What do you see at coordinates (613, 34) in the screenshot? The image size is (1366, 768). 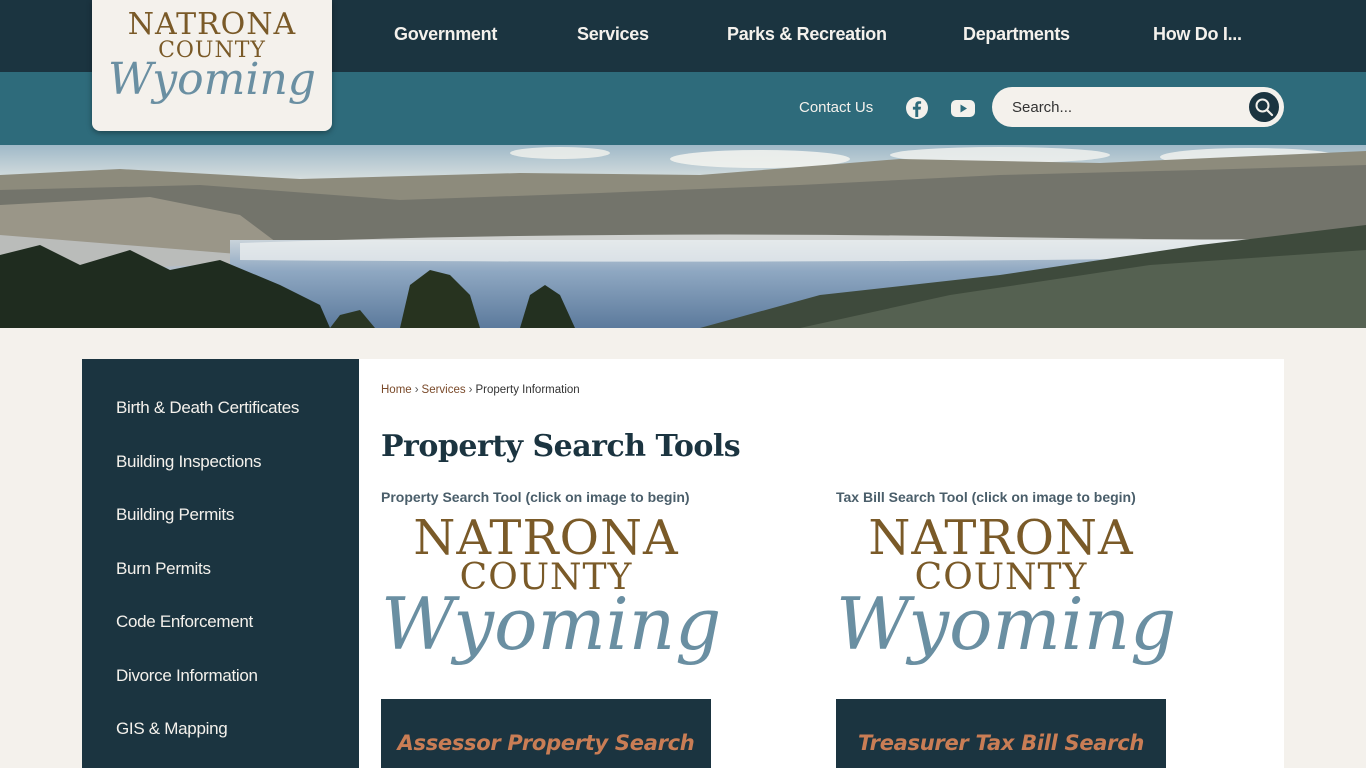 I see `nav-services: Services` at bounding box center [613, 34].